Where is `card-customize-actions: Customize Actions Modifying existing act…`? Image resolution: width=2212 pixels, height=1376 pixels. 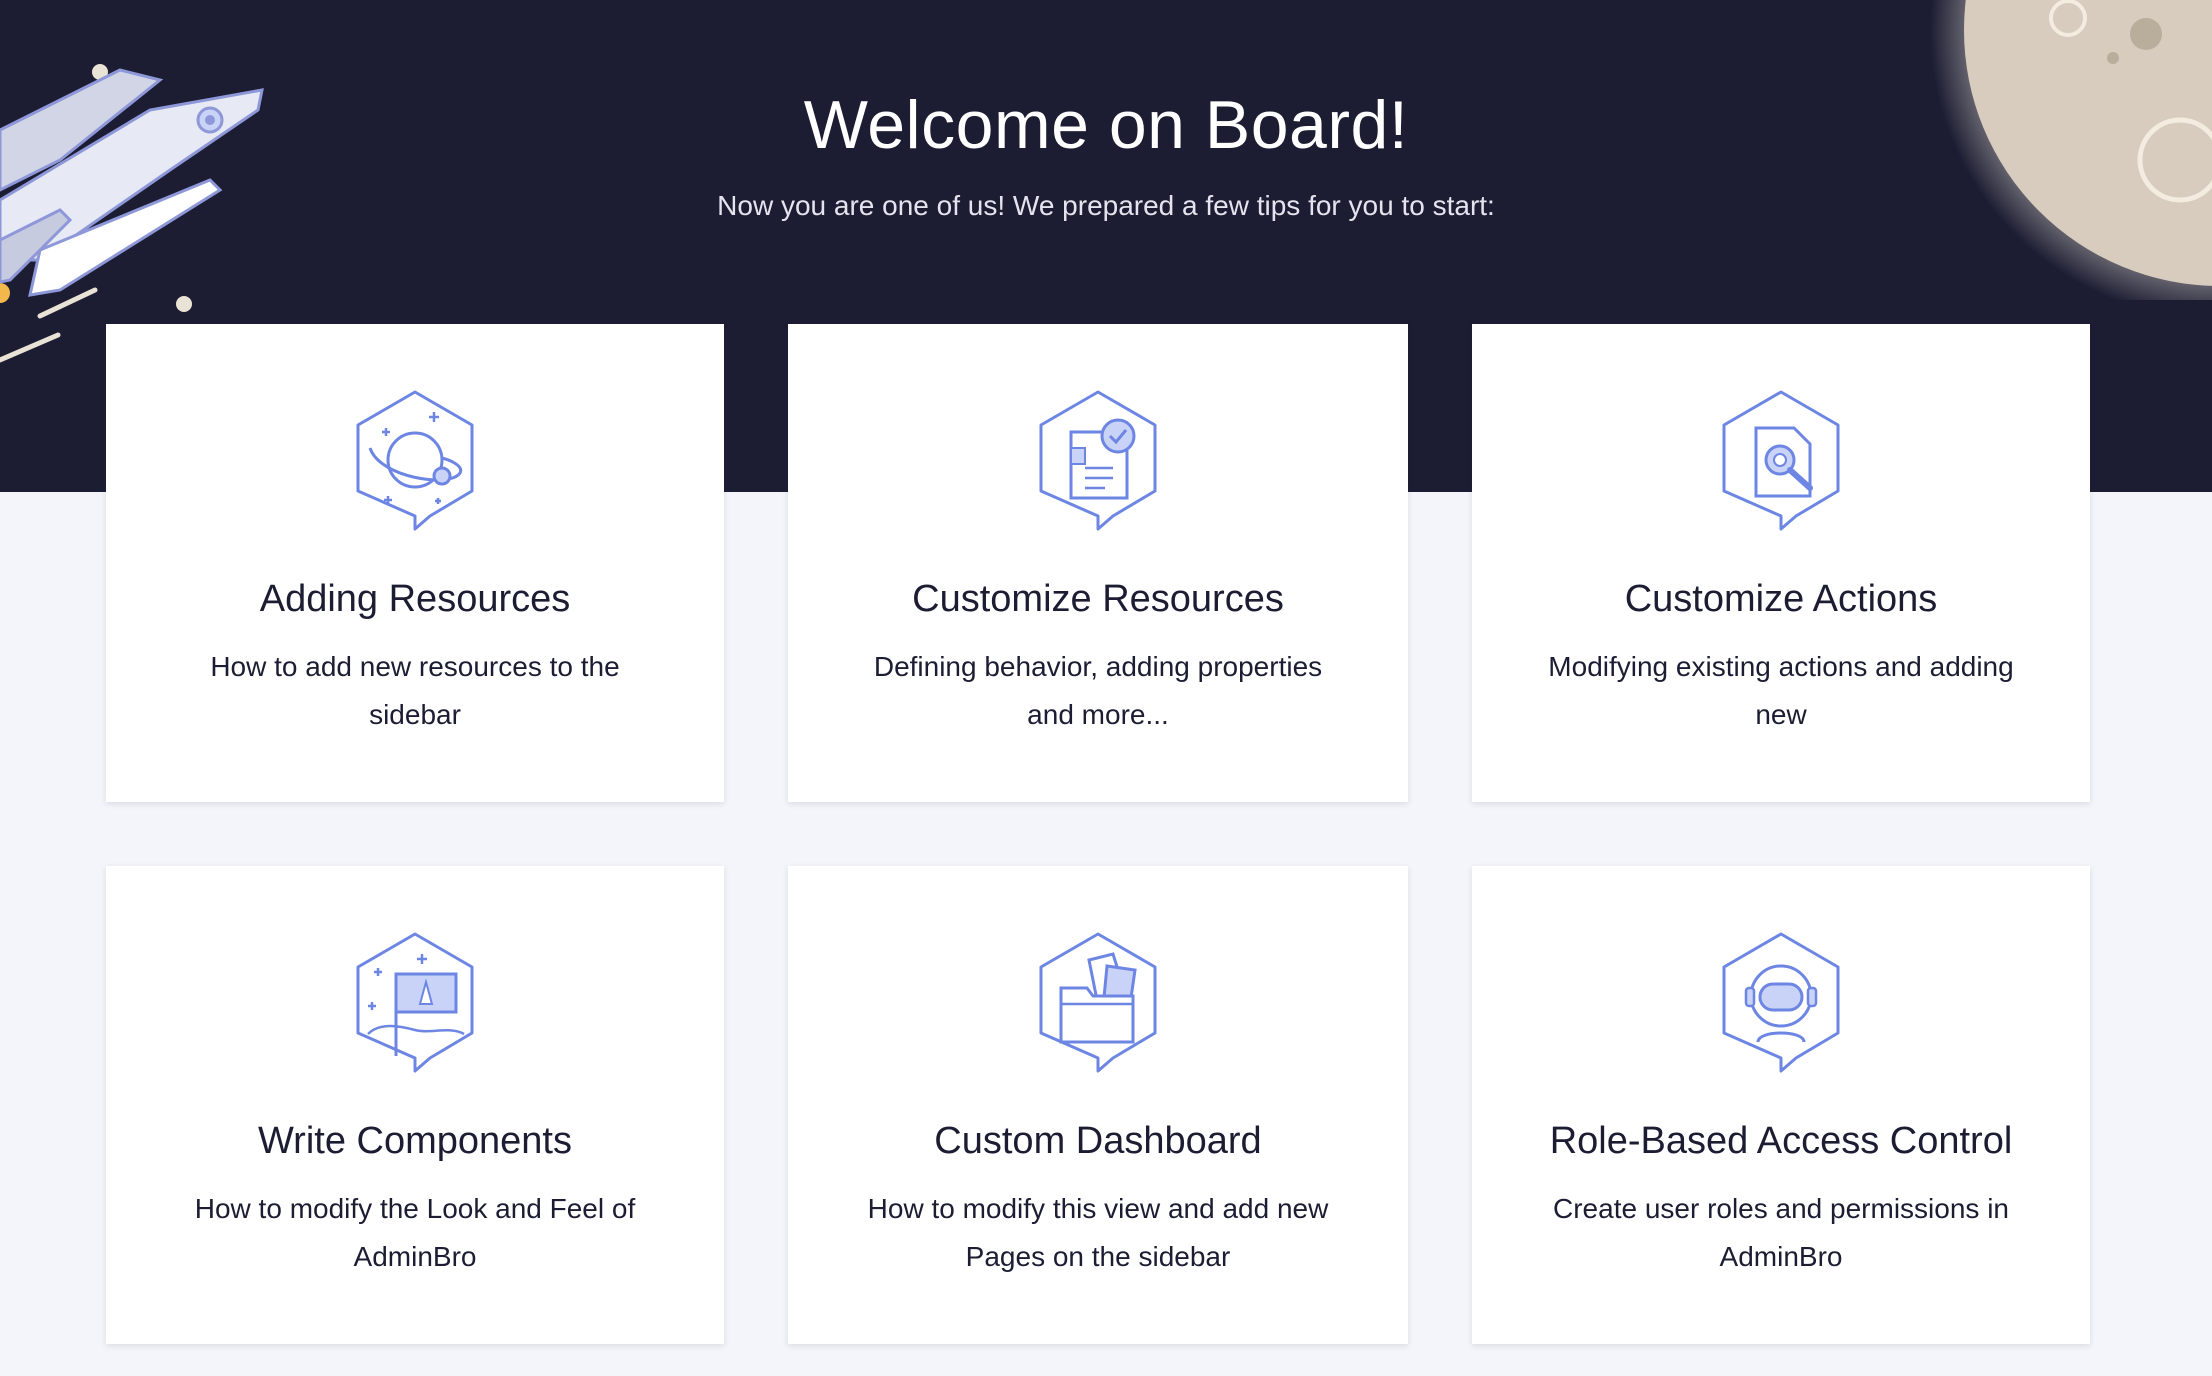 card-customize-actions: Customize Actions Modifying existing act… is located at coordinates (1781, 563).